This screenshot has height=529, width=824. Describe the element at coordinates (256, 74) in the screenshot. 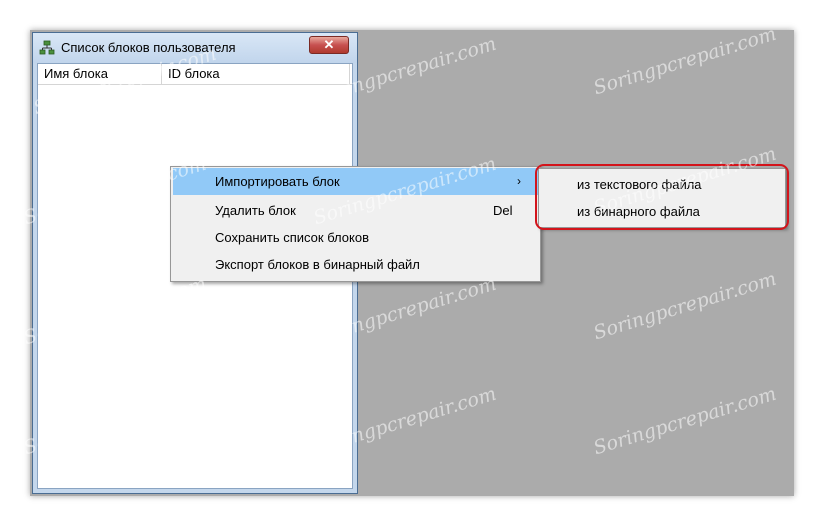

I see `column-header-block-id: ID блока` at that location.